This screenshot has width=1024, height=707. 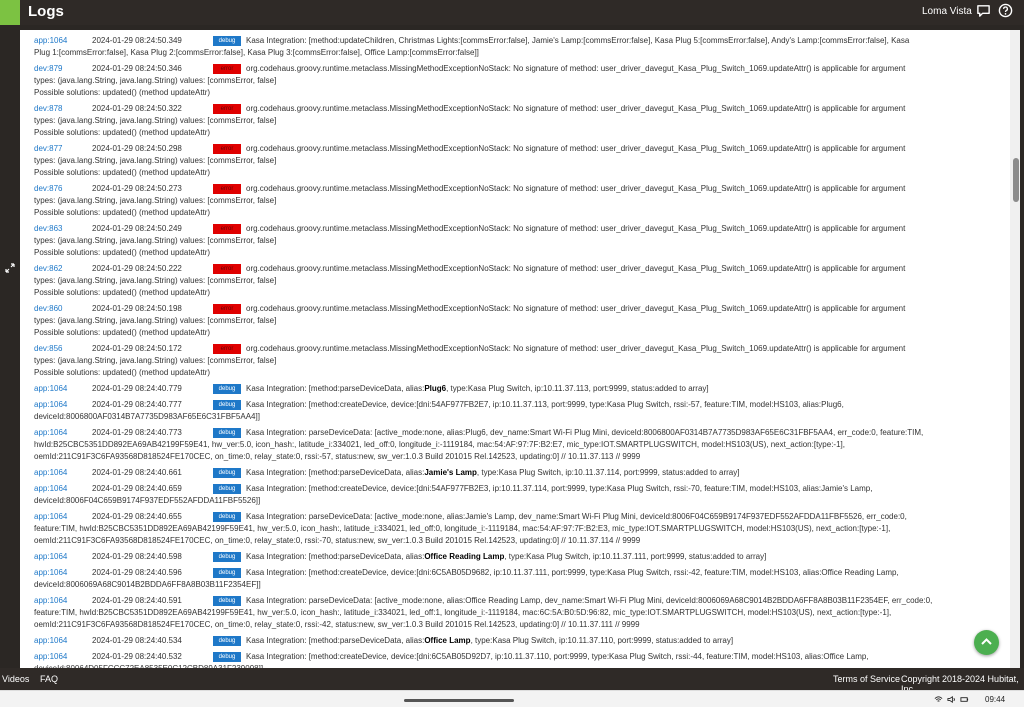 What do you see at coordinates (137, 600) in the screenshot?
I see `log-timestamp: 2024-01-29 08:24:40.591` at bounding box center [137, 600].